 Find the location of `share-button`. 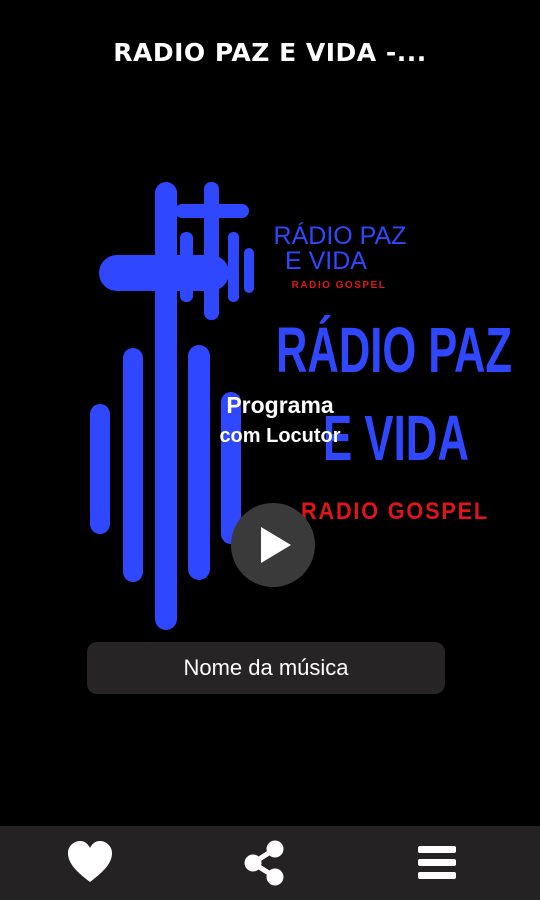

share-button is located at coordinates (265, 863).